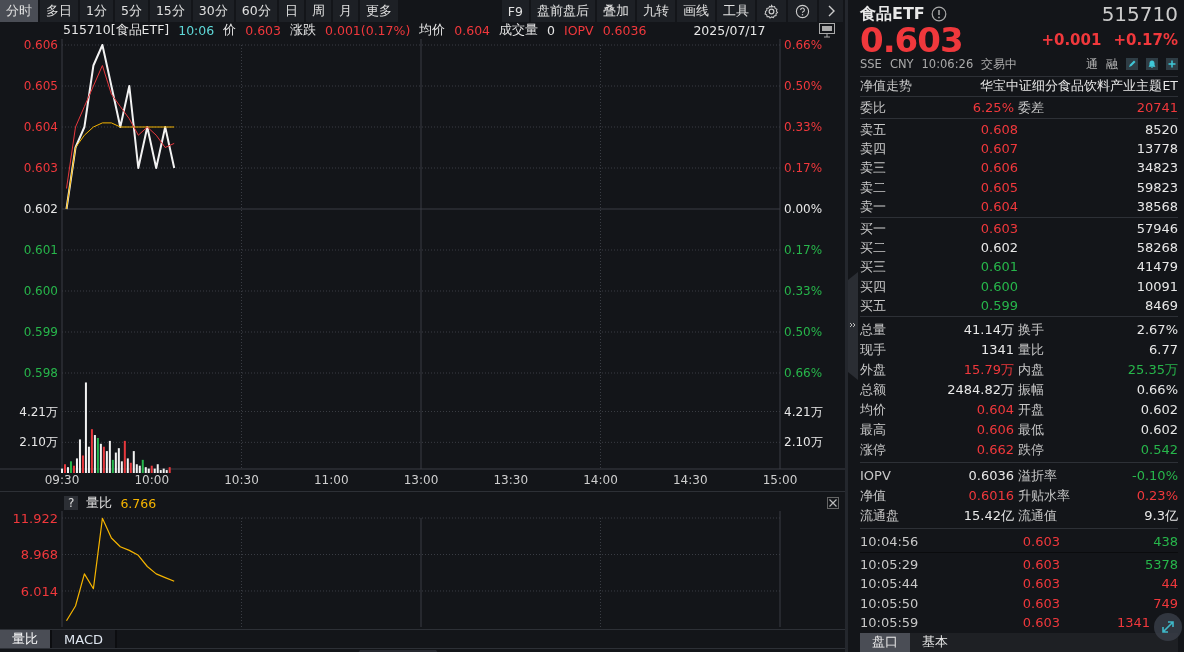 The image size is (1184, 652). Describe the element at coordinates (999, 64) in the screenshot. I see `trading-status: 交易中` at that location.